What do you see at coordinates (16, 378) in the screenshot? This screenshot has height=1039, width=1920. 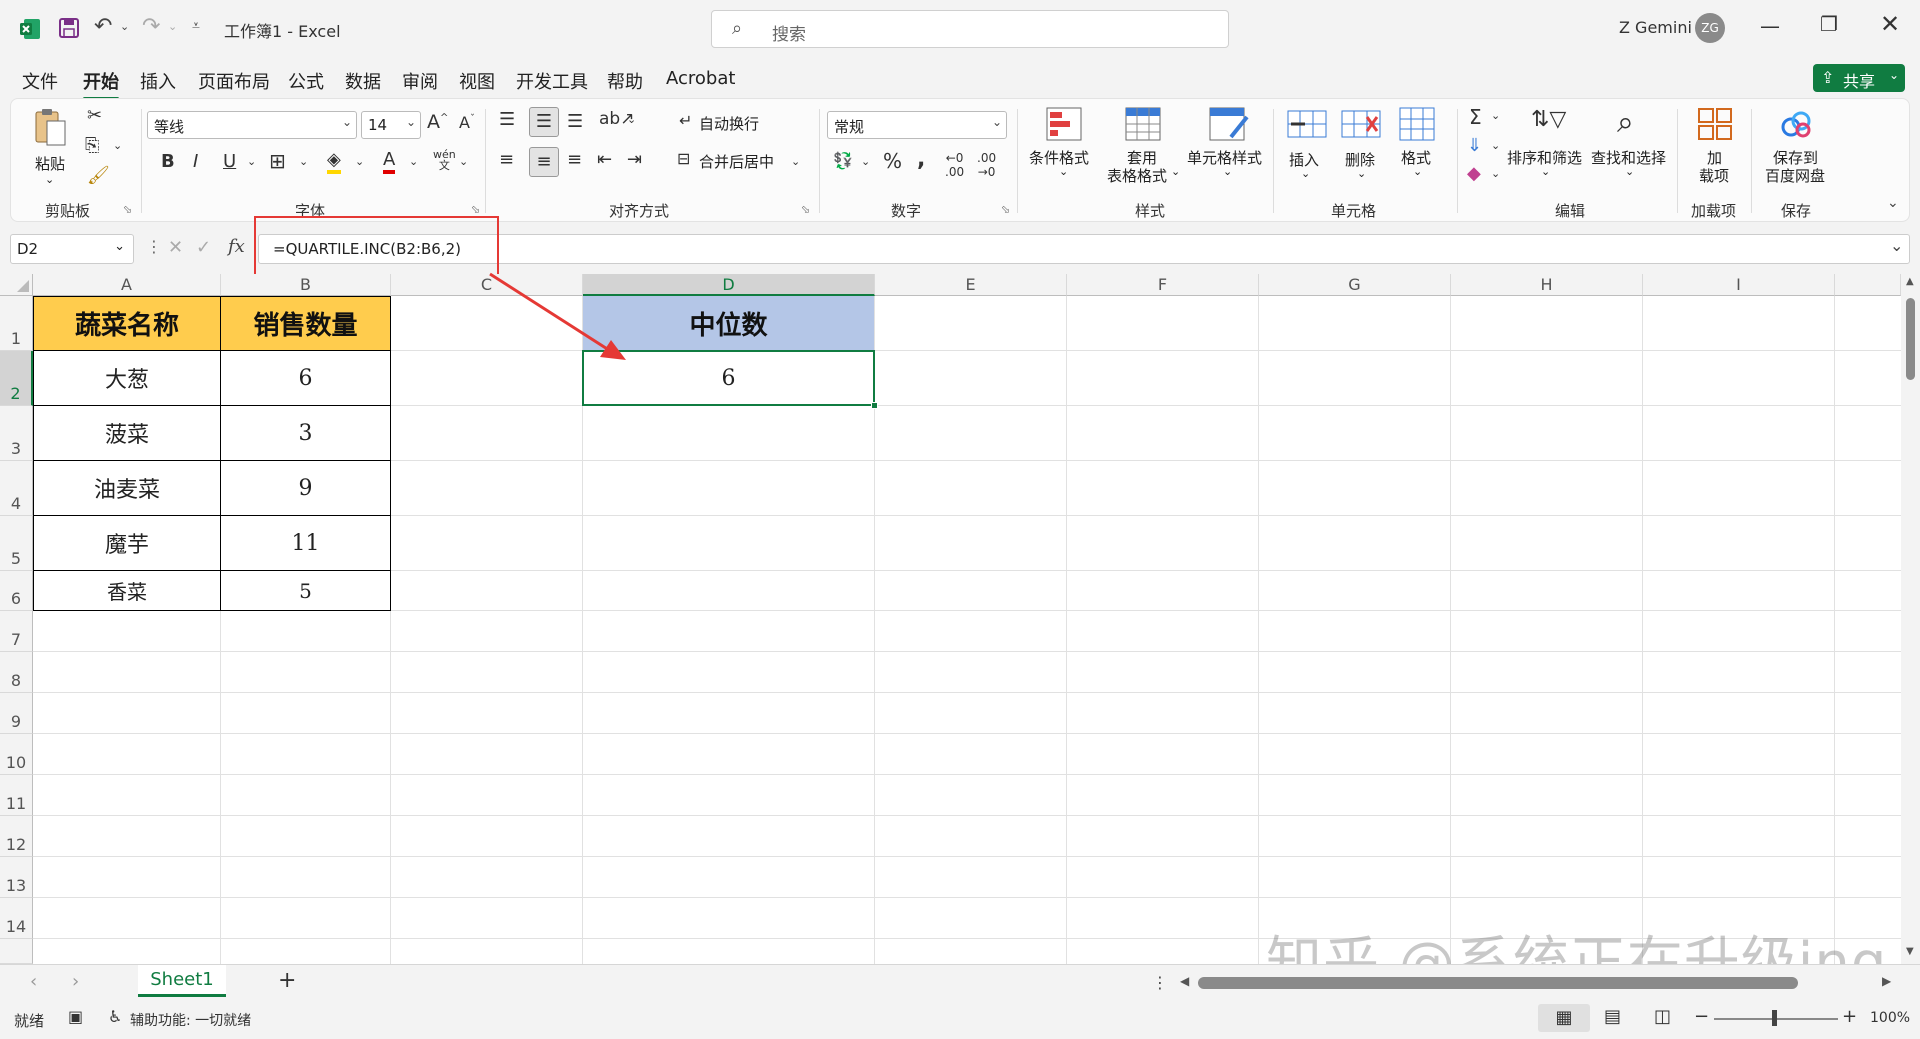 I see `row-header-2: 2` at bounding box center [16, 378].